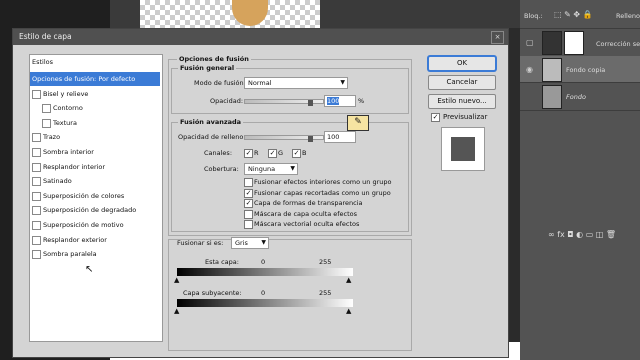 The width and height of the screenshot is (640, 360). What do you see at coordinates (84, 195) in the screenshot?
I see `style-item-label: Superposición de colores` at bounding box center [84, 195].